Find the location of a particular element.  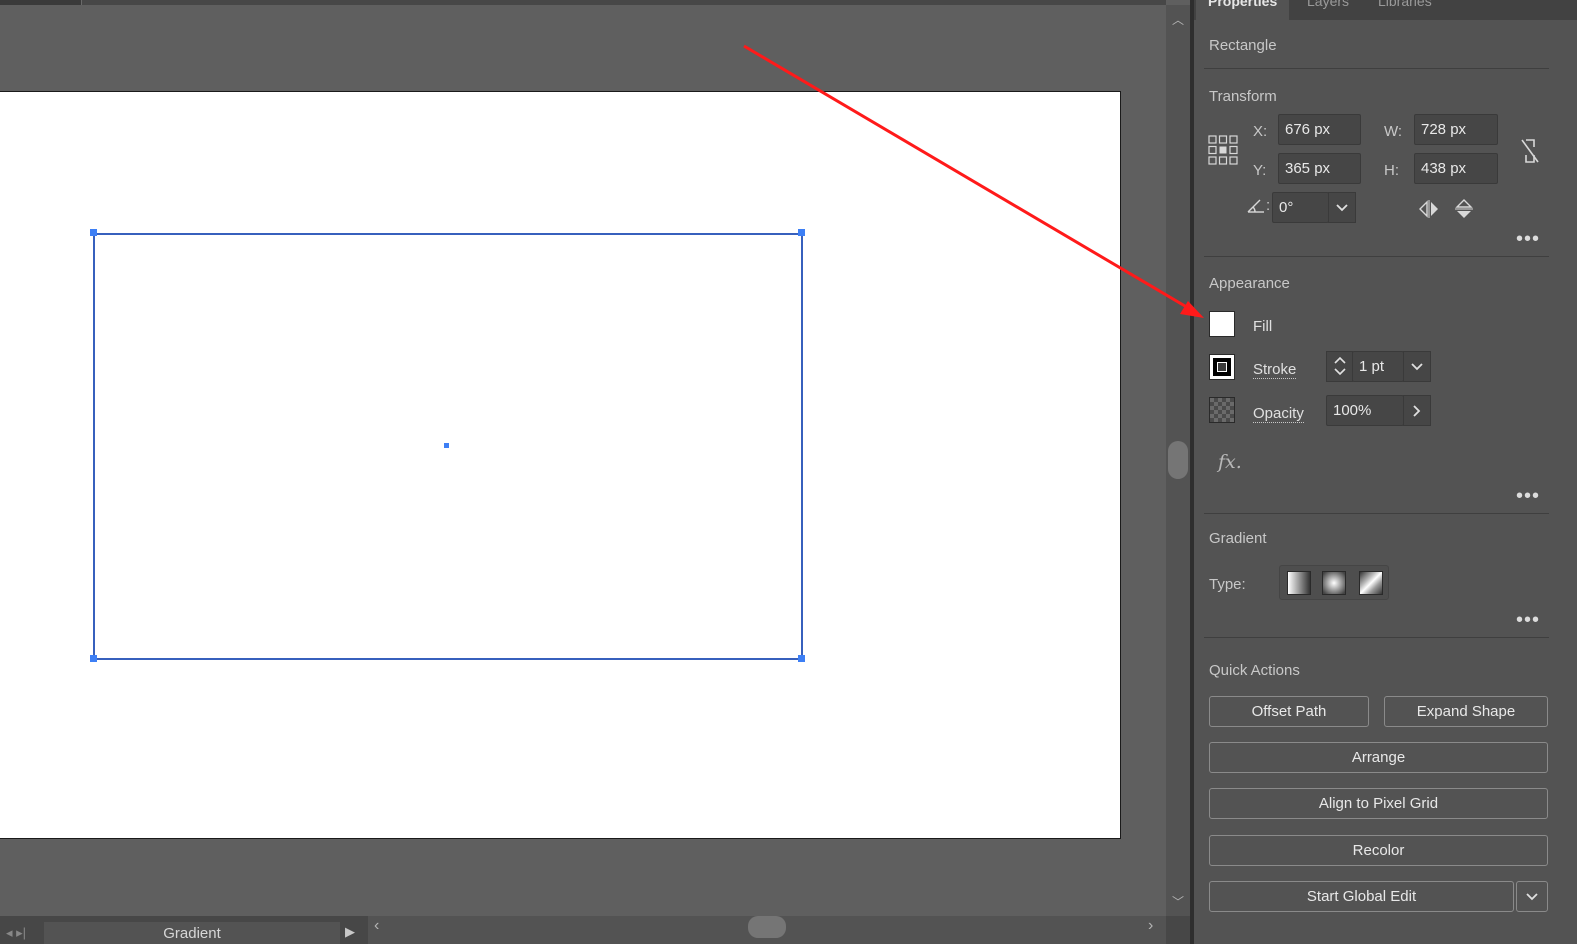

tab-layers: Layers is located at coordinates (1328, 10).